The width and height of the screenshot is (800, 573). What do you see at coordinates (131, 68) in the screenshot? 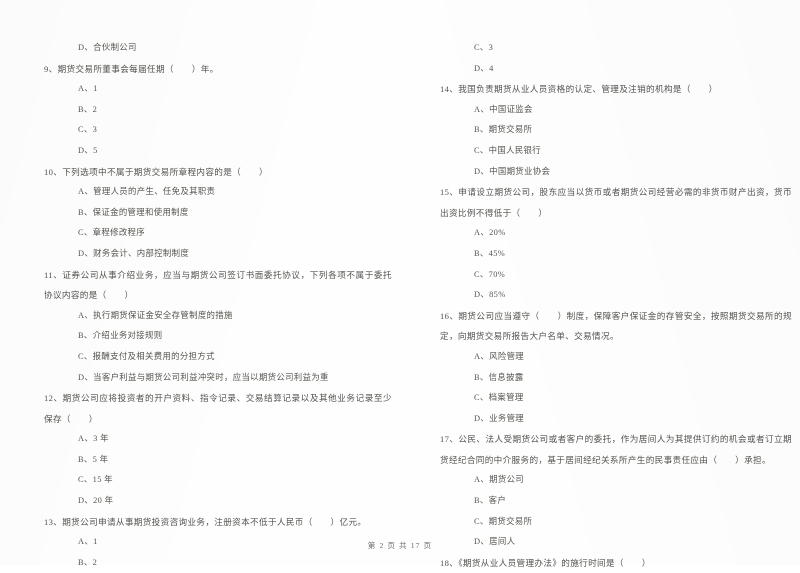
I see `question-stem: 9、期货交易所董事会每届任期（ ）年。` at bounding box center [131, 68].